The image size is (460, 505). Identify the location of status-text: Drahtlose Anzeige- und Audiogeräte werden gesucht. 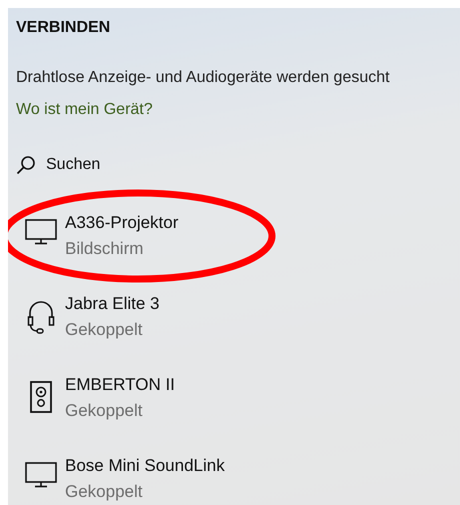
(203, 78).